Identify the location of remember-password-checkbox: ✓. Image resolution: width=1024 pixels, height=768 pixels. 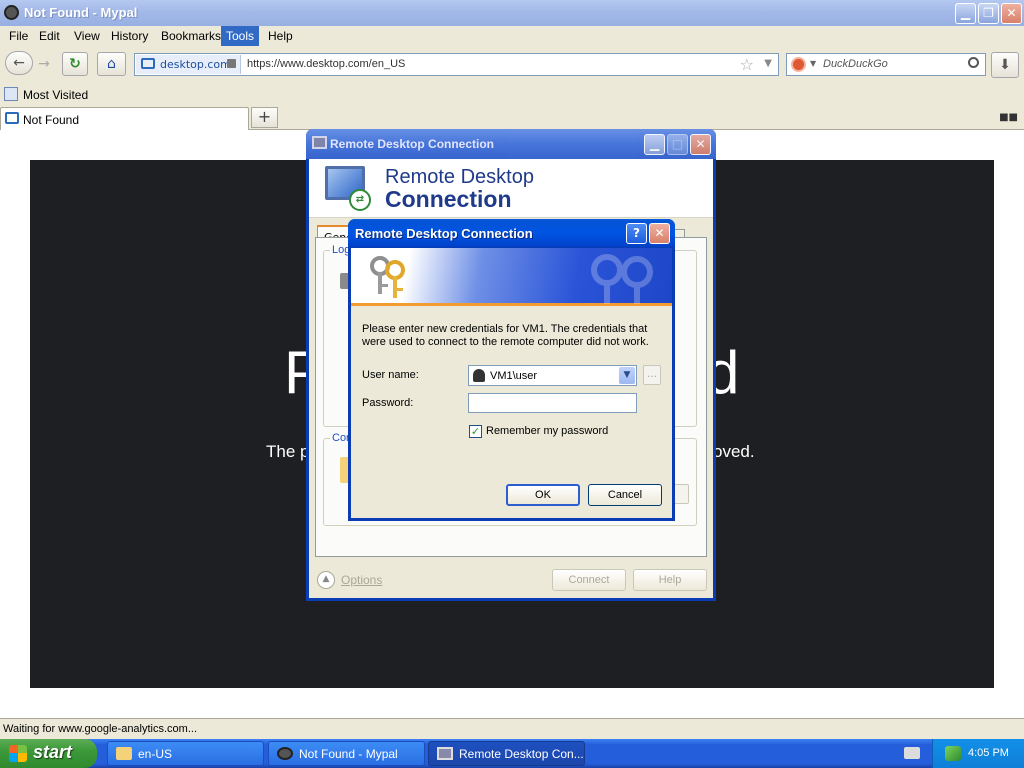
(475, 431).